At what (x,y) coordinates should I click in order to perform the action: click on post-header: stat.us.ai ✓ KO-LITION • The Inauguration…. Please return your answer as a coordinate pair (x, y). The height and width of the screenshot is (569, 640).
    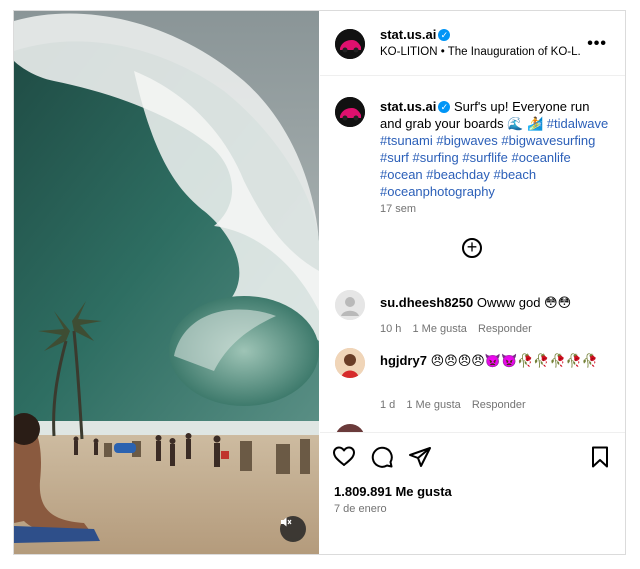
    Looking at the image, I should click on (472, 43).